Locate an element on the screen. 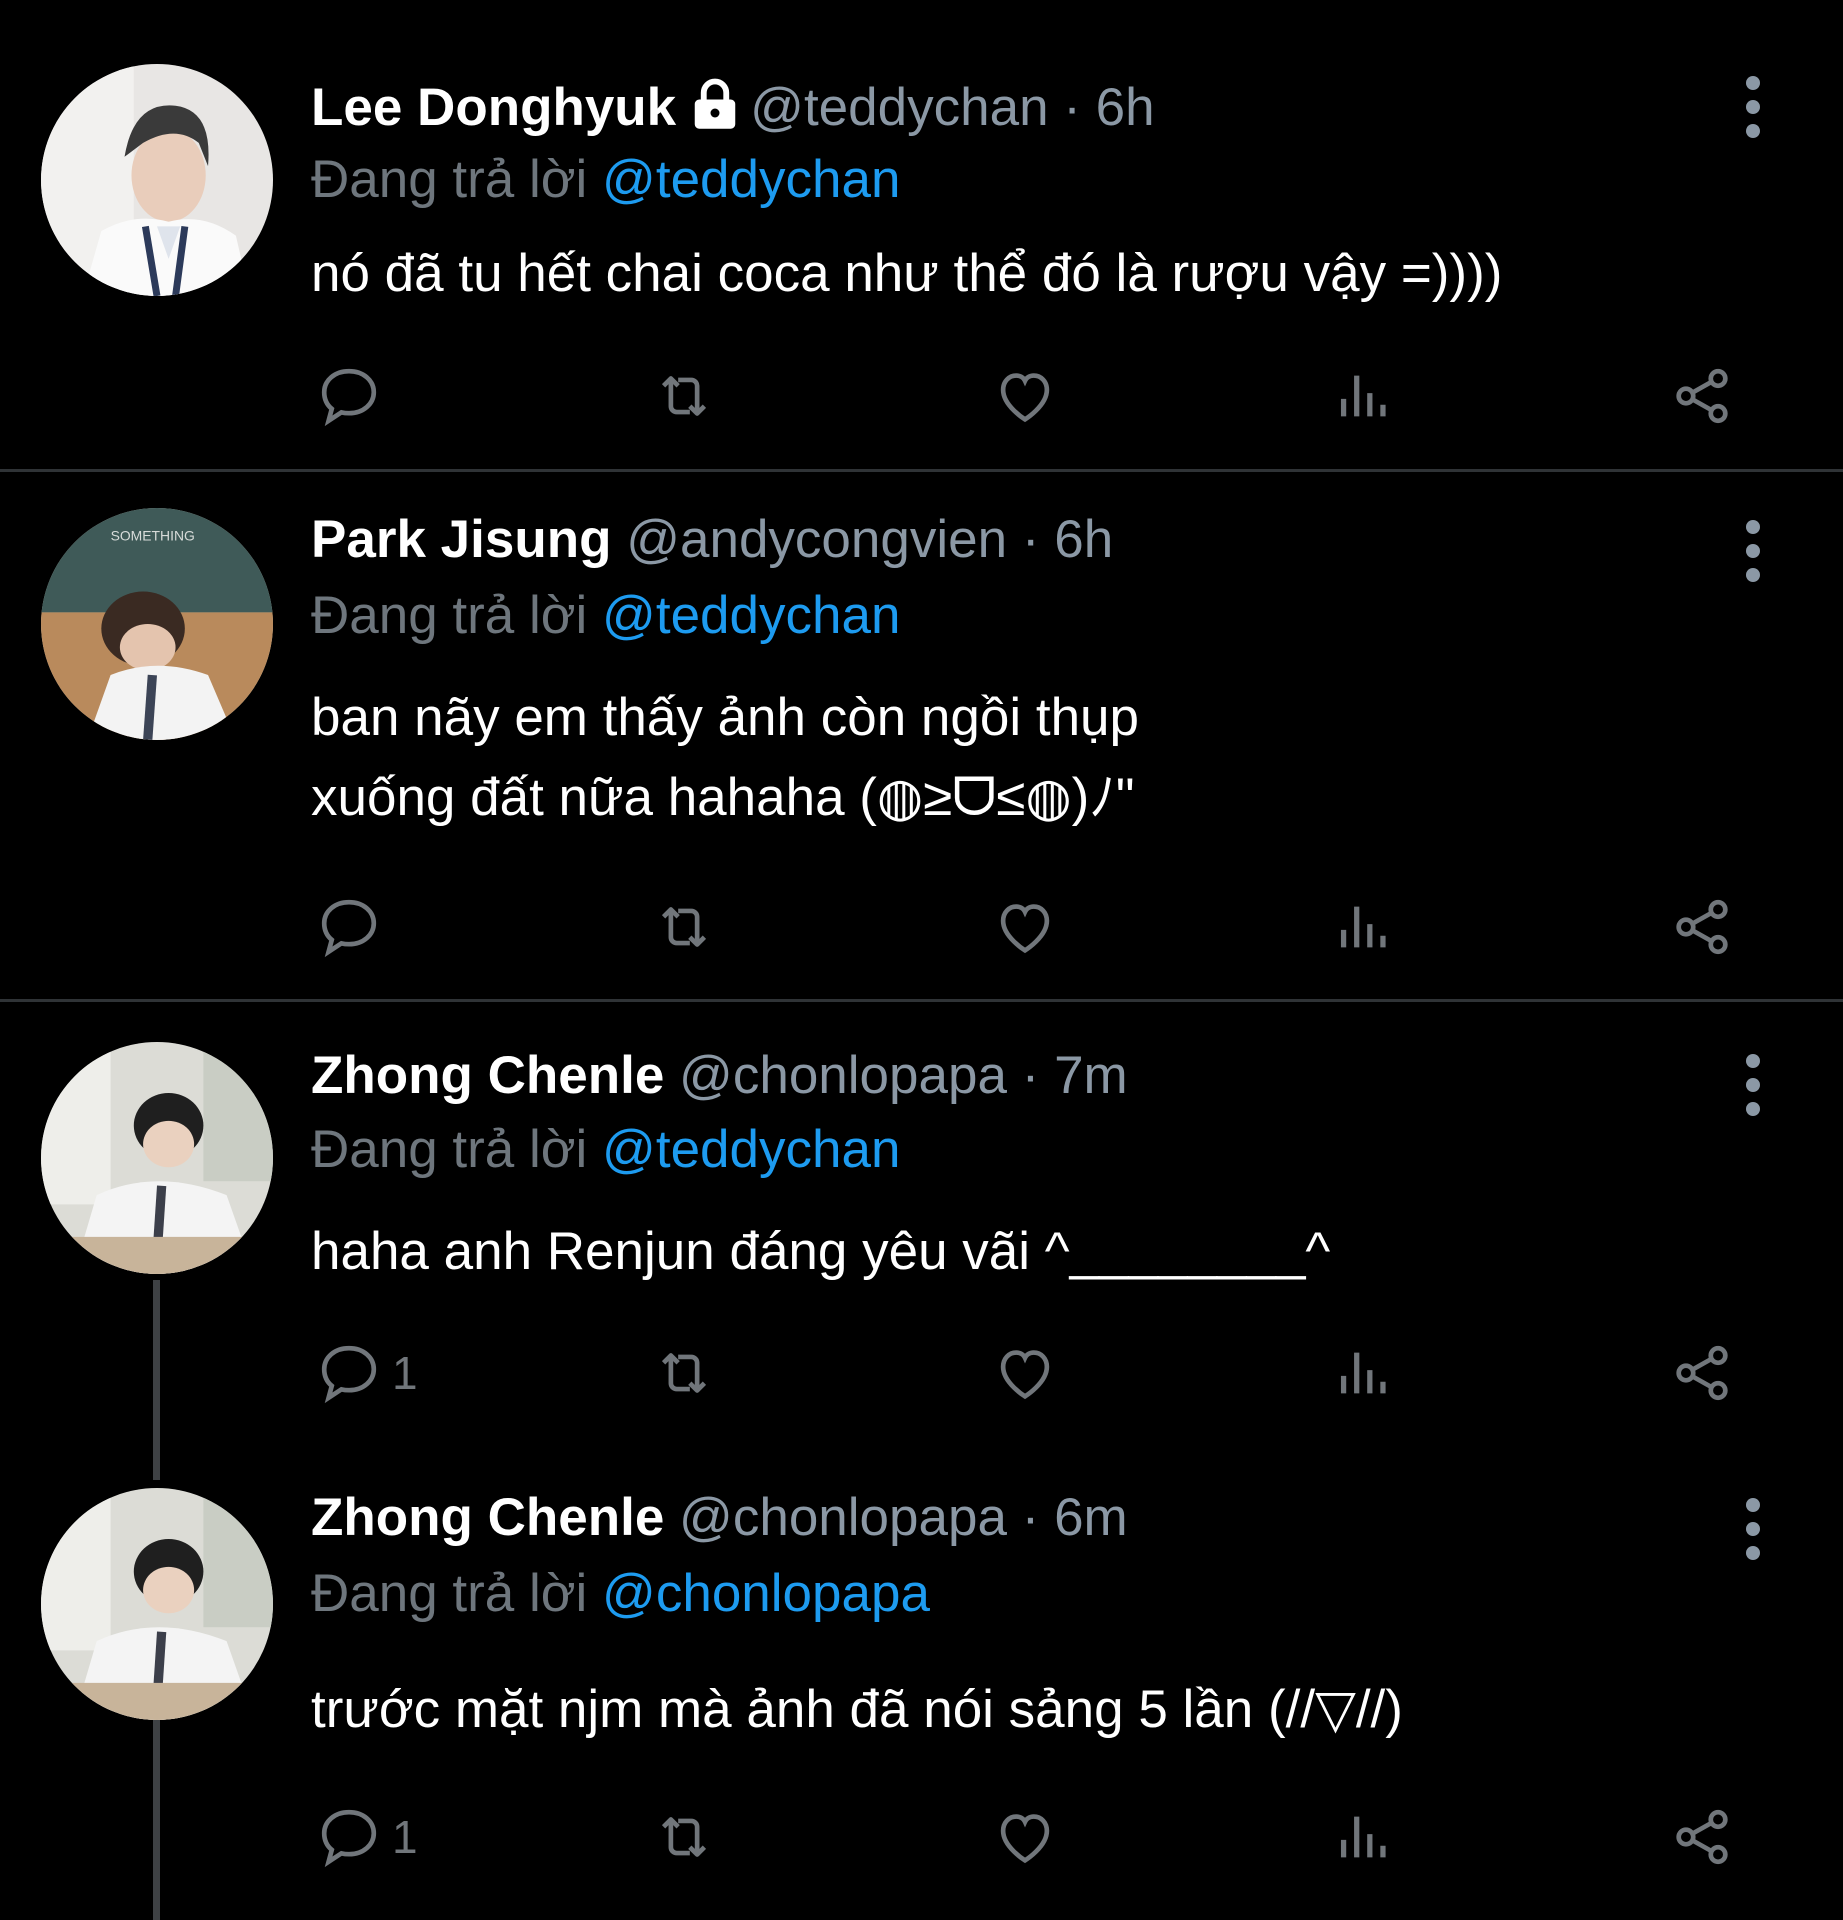 This screenshot has height=1920, width=1843. svg-text: SOMETHING is located at coordinates (153, 535).